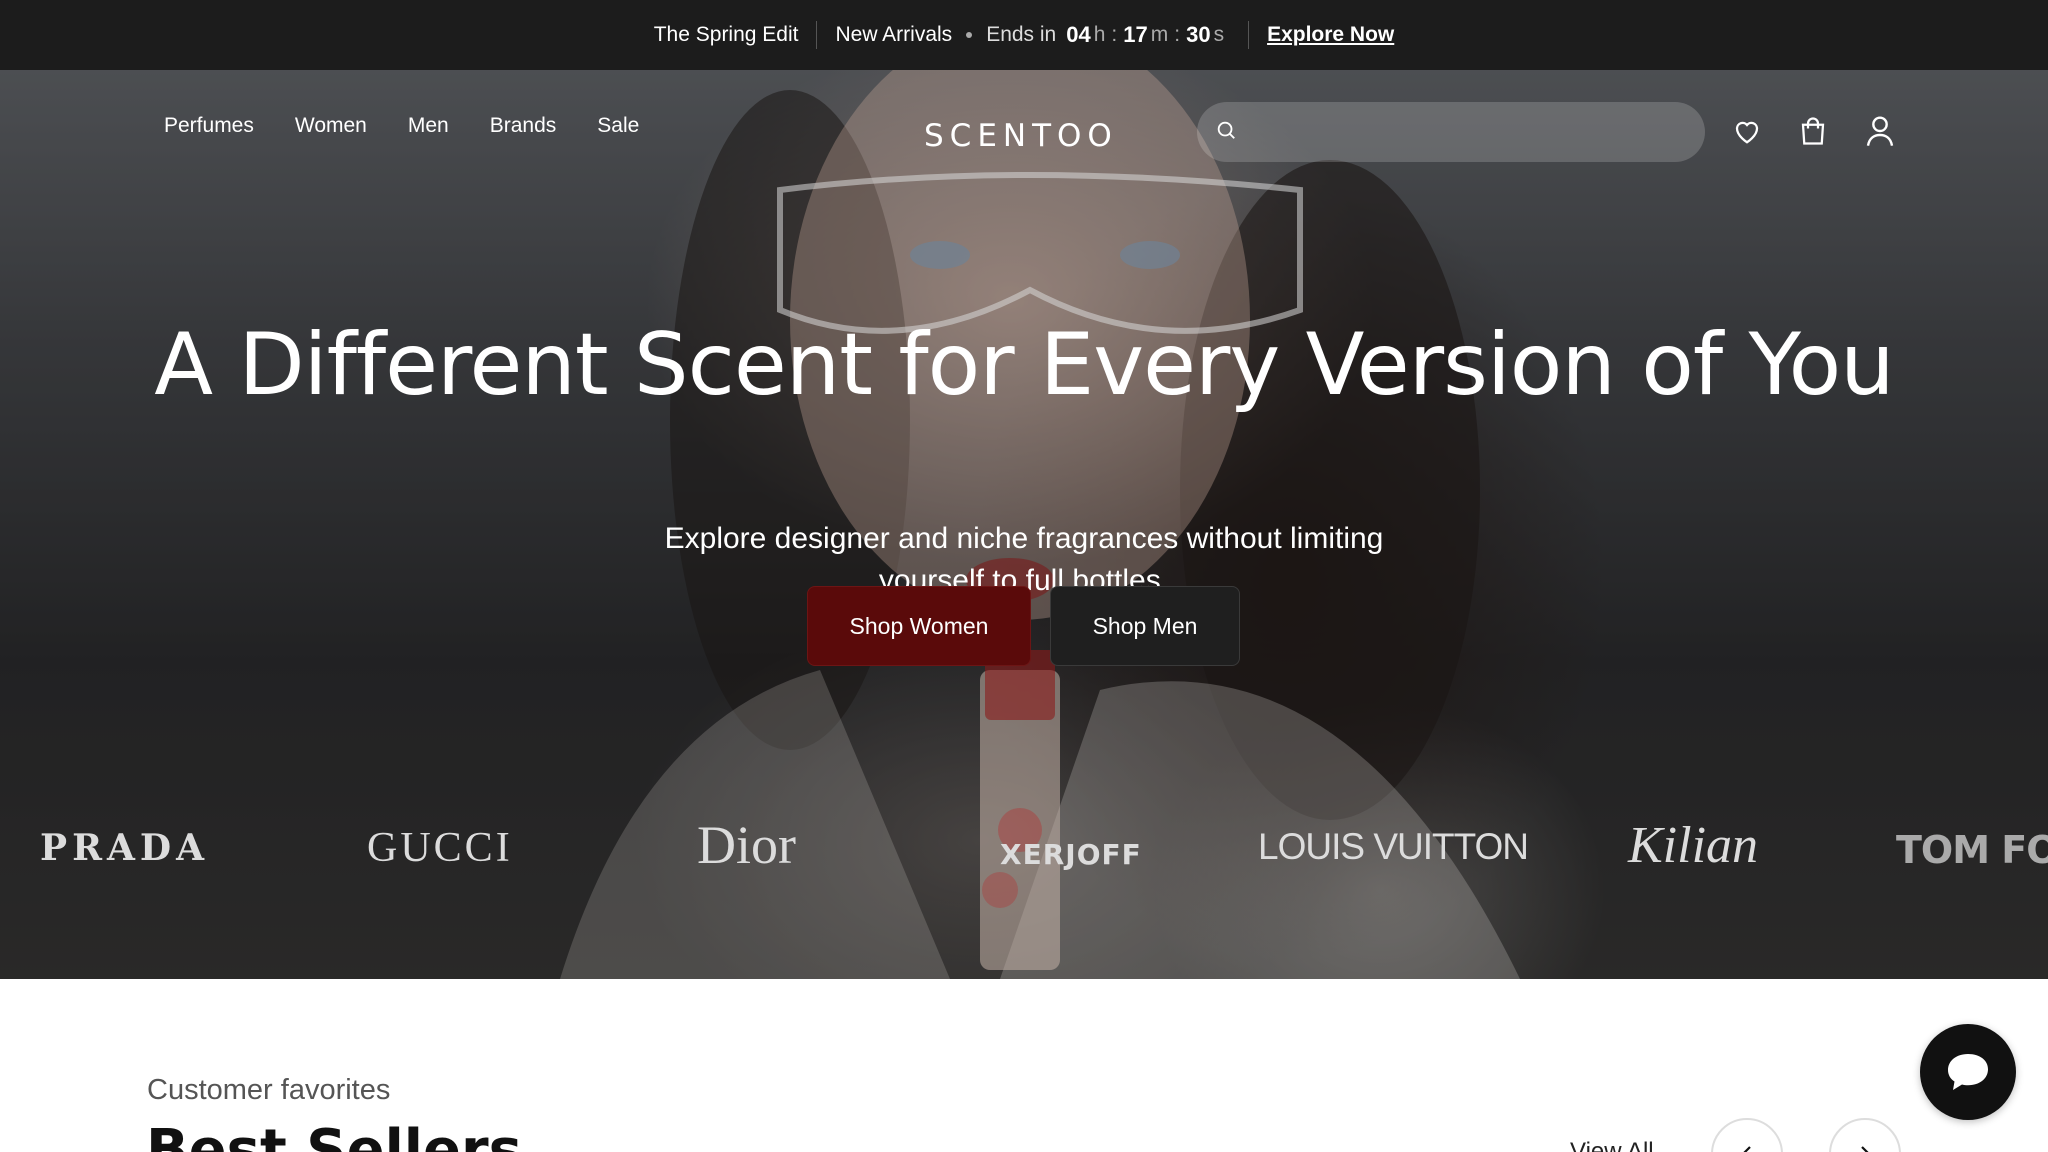 The height and width of the screenshot is (1152, 2048). Describe the element at coordinates (894, 34) in the screenshot. I see `announcement-label: New Arrivals` at that location.